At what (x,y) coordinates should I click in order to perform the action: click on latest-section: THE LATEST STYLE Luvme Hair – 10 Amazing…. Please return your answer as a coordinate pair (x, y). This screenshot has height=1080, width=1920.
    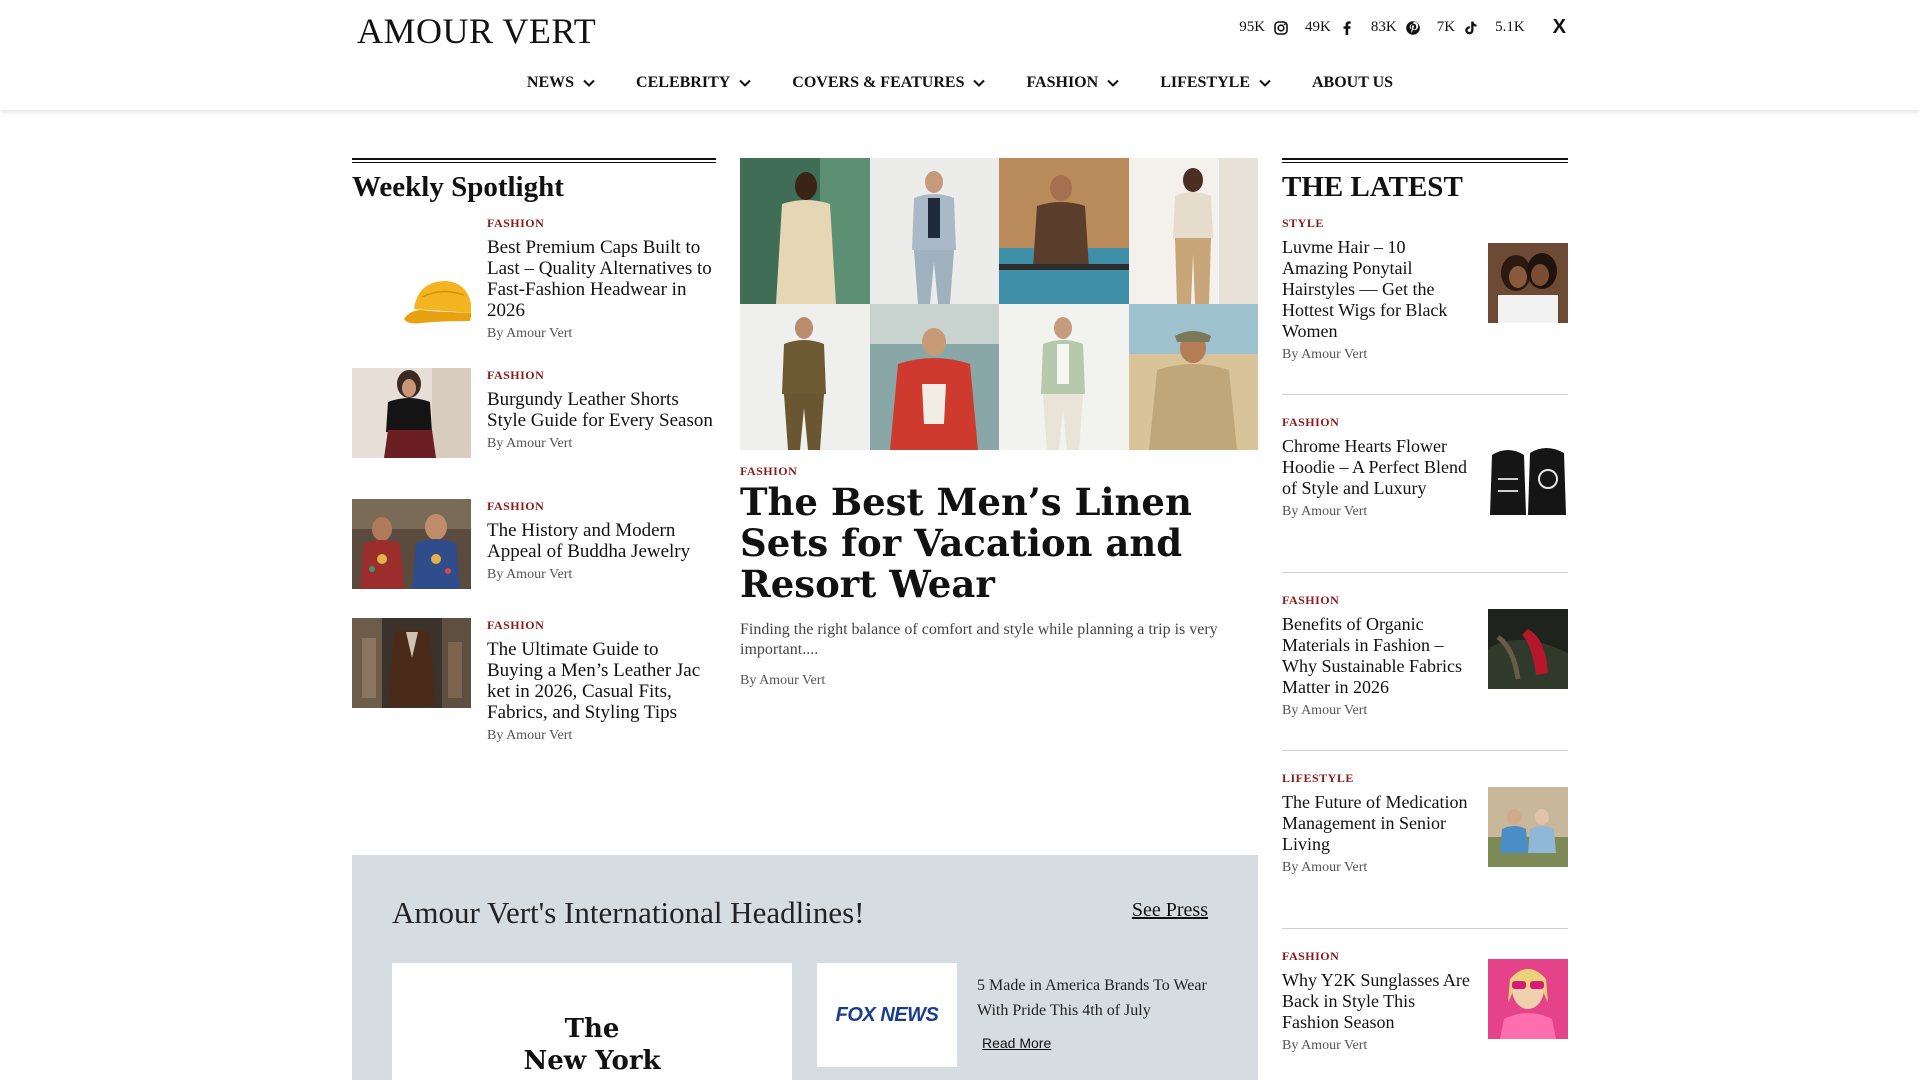
    Looking at the image, I should click on (1425, 605).